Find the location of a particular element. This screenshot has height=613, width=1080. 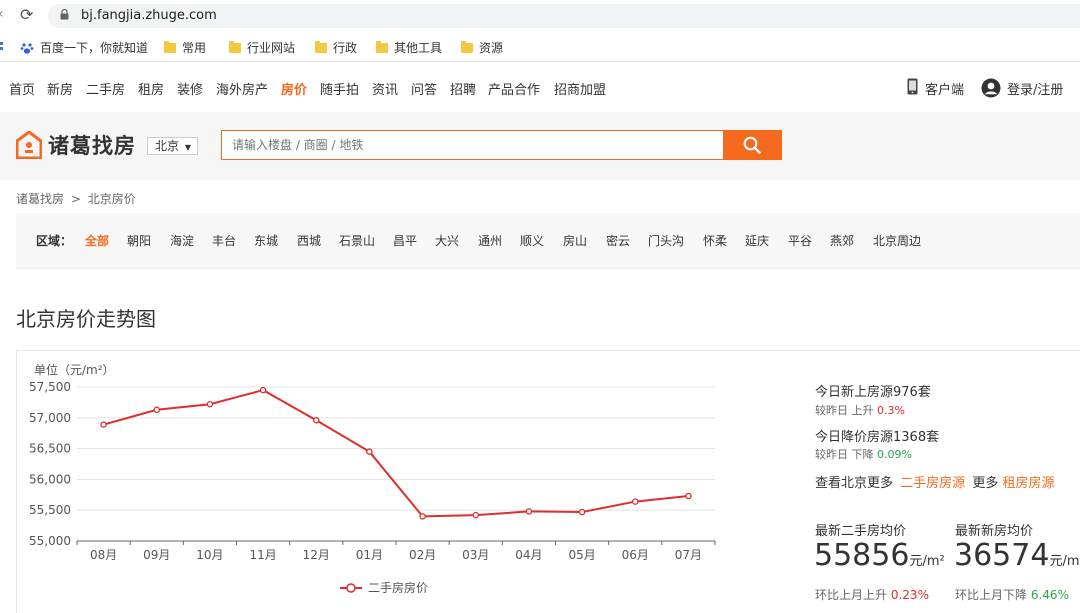

dropdown-caret-icon: ▼ is located at coordinates (187, 147).